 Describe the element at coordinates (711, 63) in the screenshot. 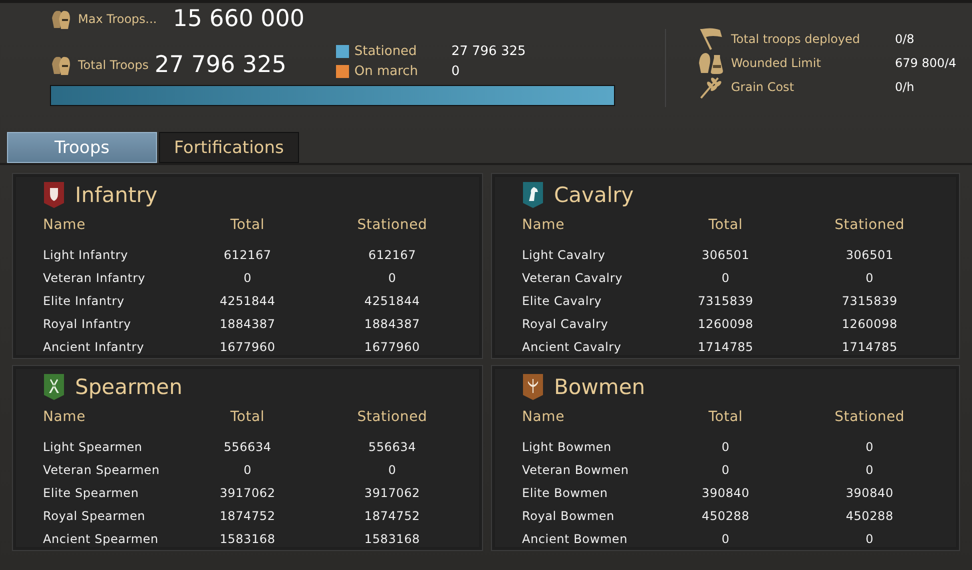

I see `helmet-potion-icon` at that location.